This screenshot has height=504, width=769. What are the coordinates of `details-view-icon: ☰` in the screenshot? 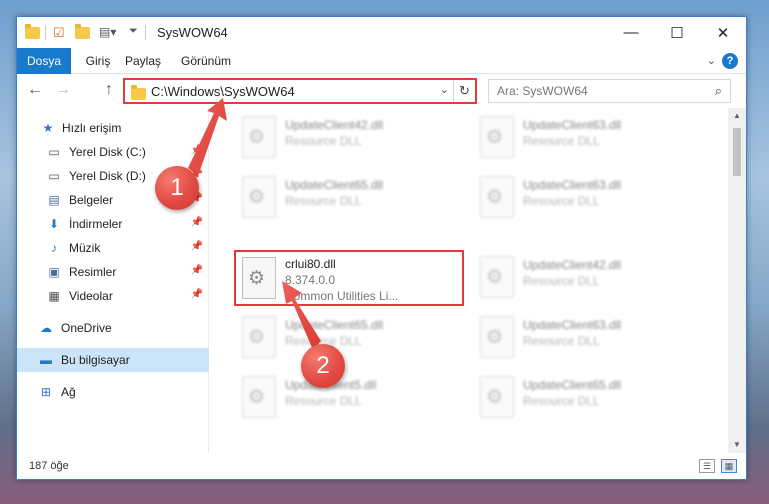 It's located at (707, 466).